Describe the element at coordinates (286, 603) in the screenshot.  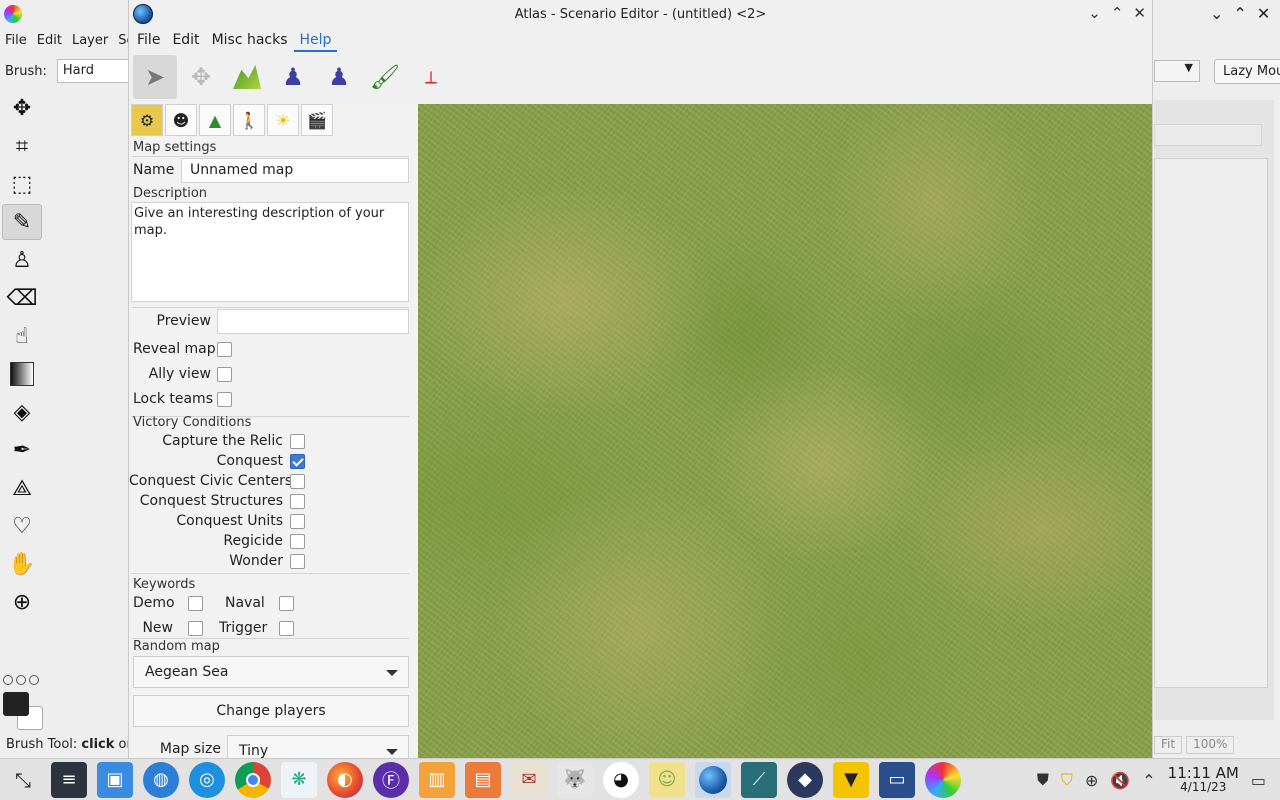
I see `keyword-naval-checkbox` at that location.